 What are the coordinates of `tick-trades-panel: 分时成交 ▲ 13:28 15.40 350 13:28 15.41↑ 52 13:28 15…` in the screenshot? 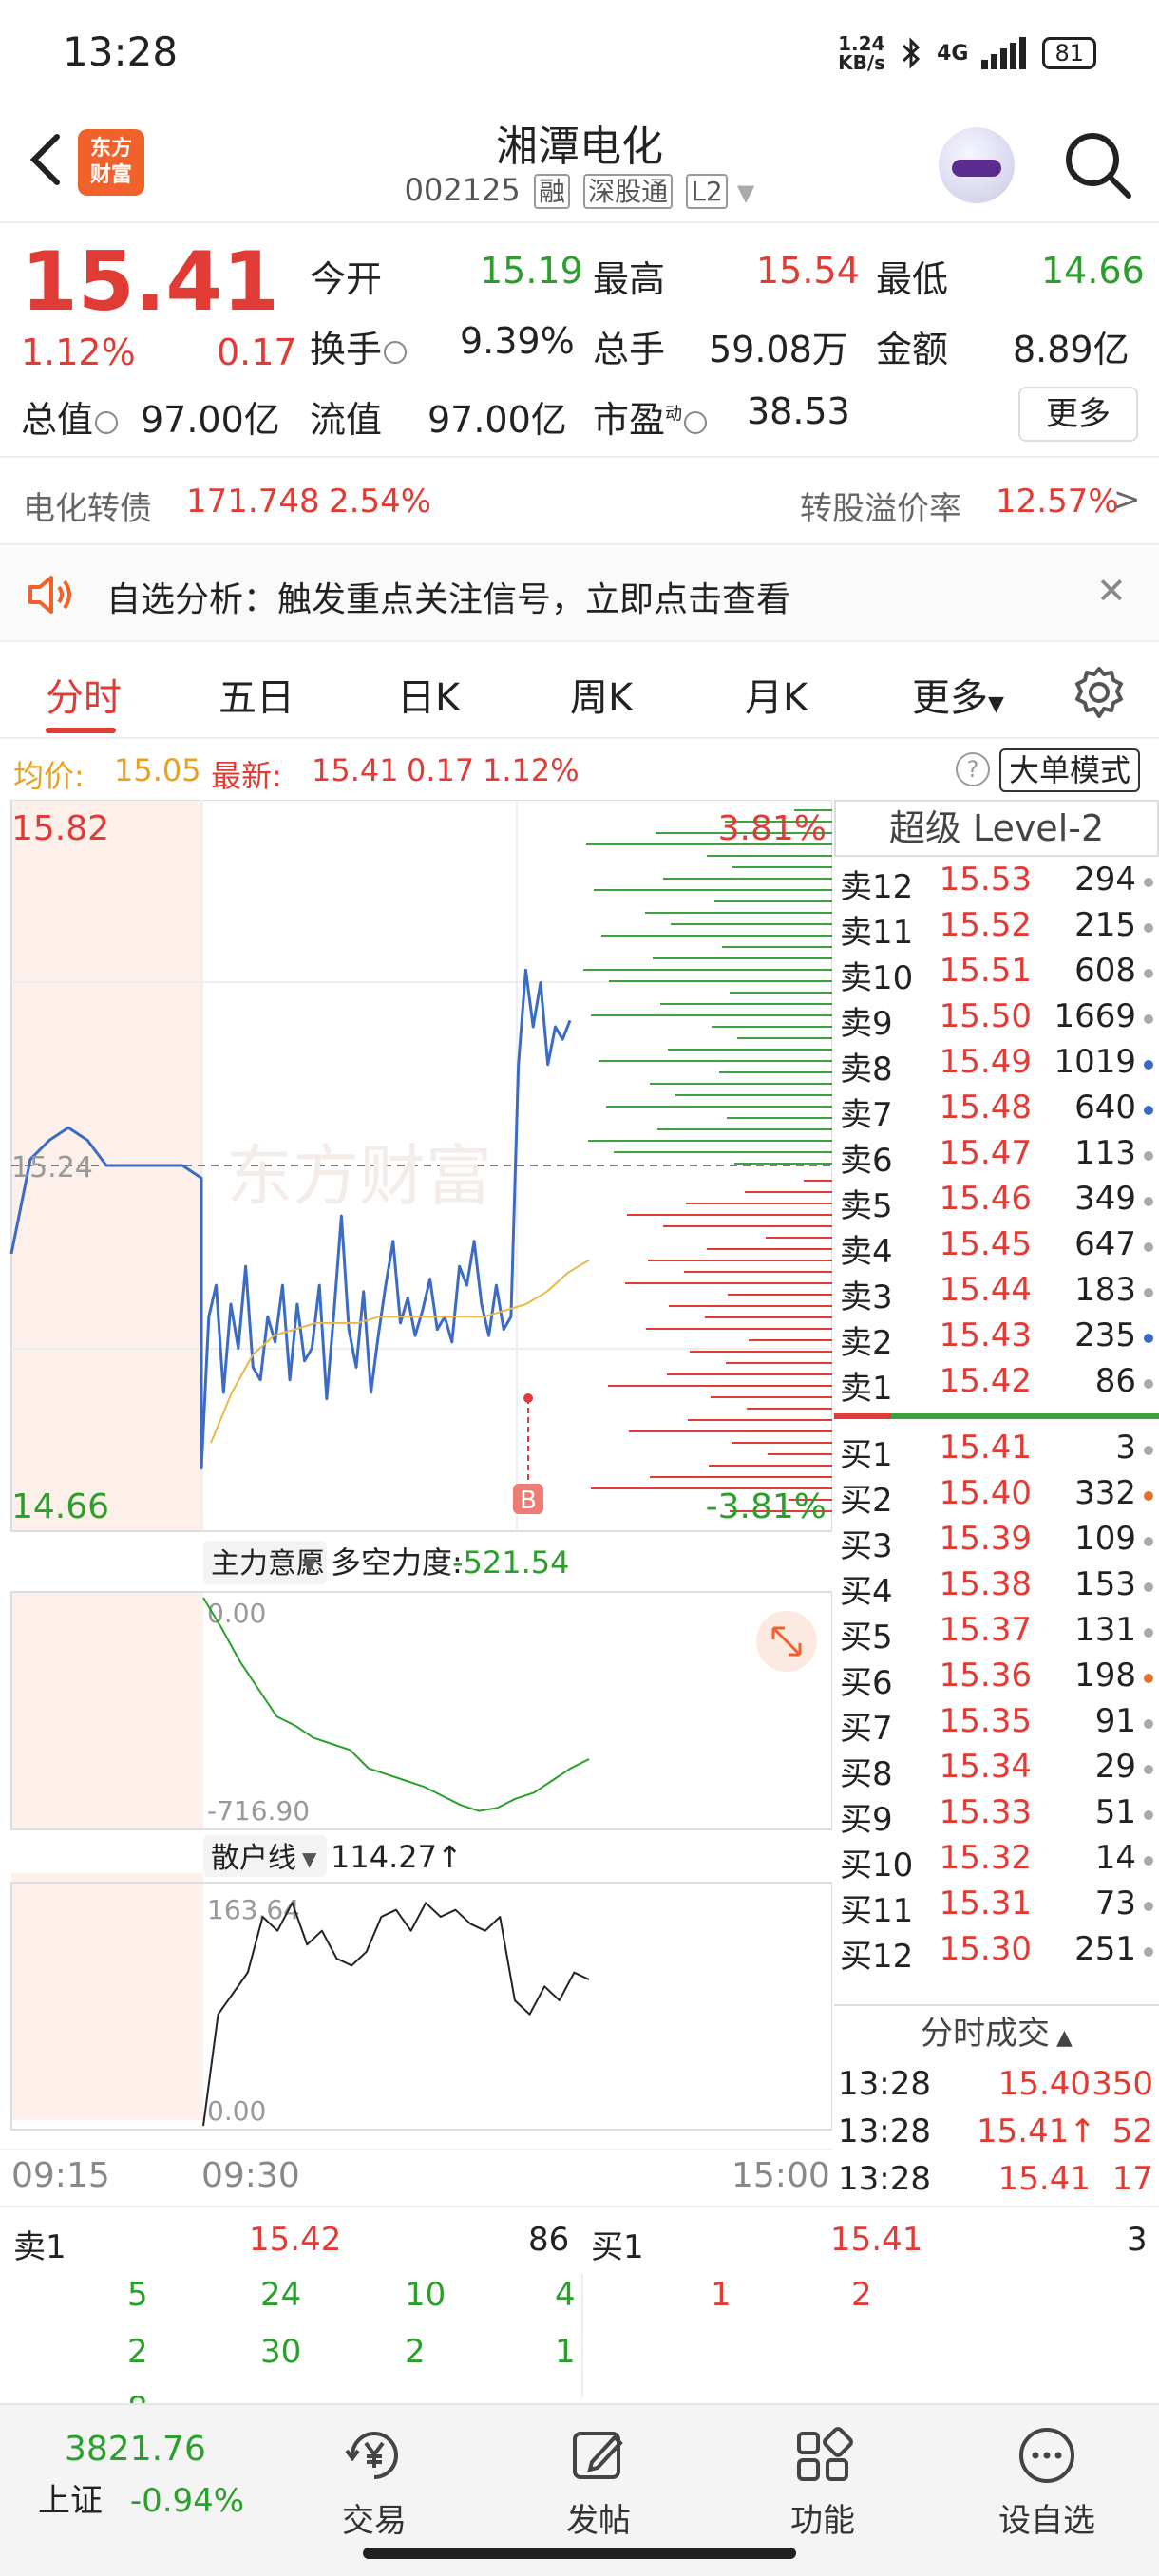 It's located at (996, 2104).